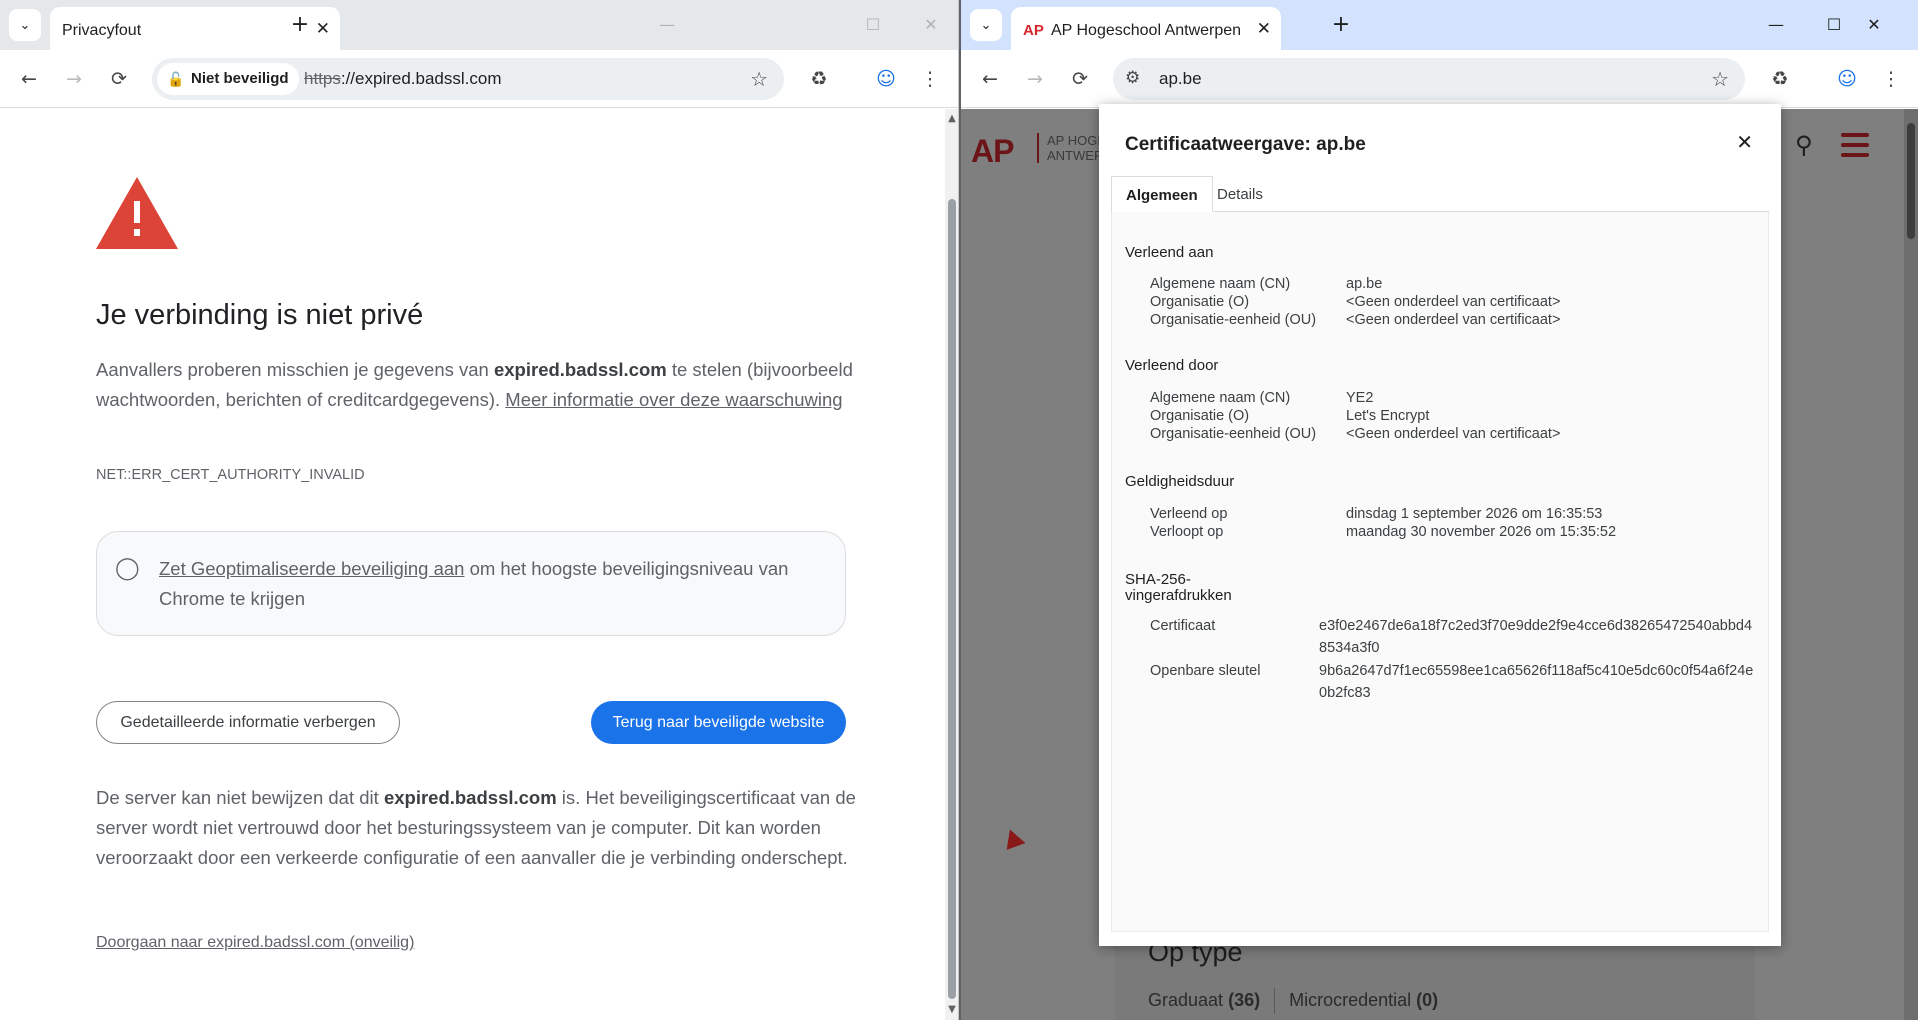 The height and width of the screenshot is (1020, 1918). I want to click on dialog-tabs: Algemeen Details, so click(1440, 194).